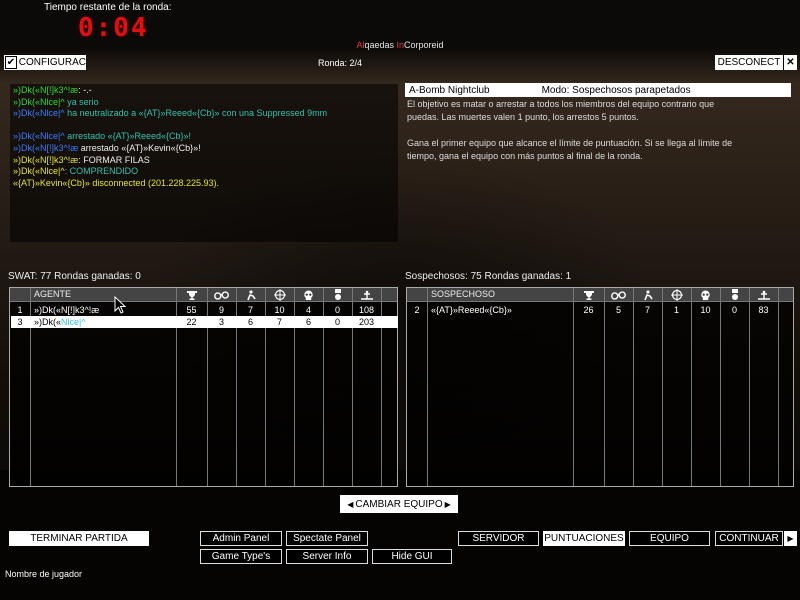  What do you see at coordinates (120, 305) in the screenshot?
I see `mouse-cursor-icon` at bounding box center [120, 305].